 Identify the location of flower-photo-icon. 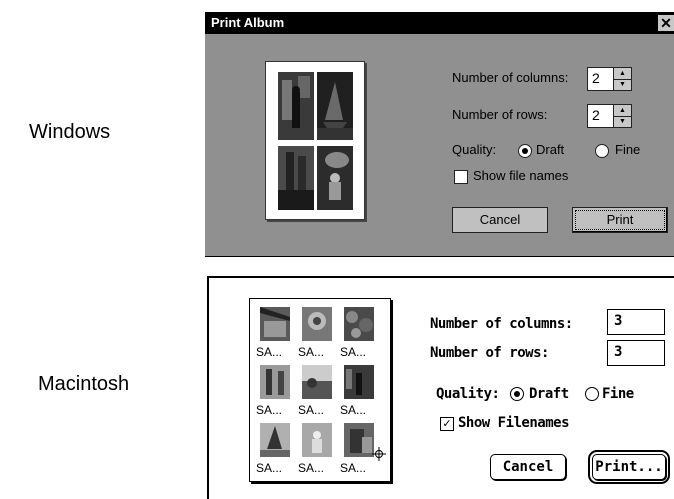
(317, 324).